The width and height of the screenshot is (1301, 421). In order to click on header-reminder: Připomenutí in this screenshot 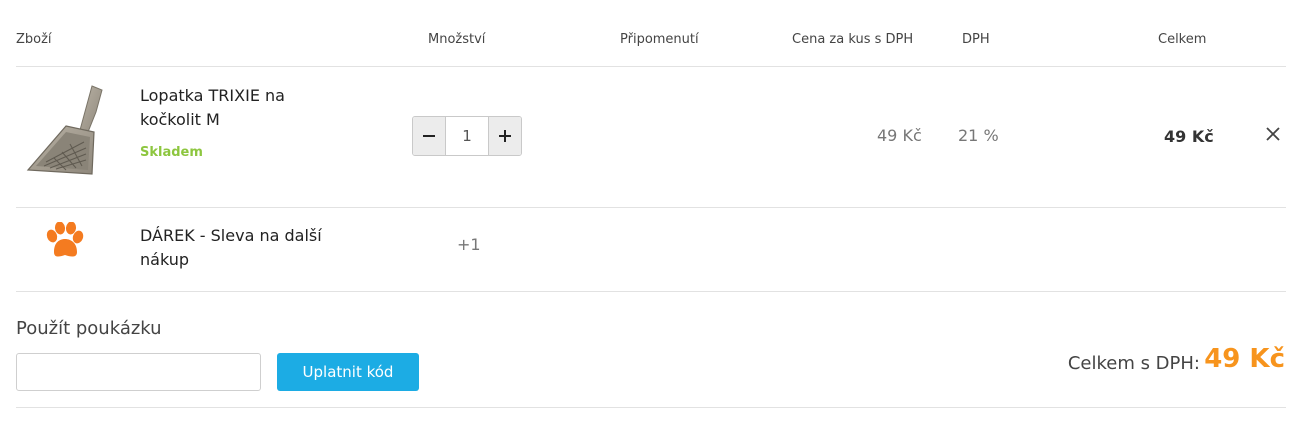, I will do `click(659, 39)`.